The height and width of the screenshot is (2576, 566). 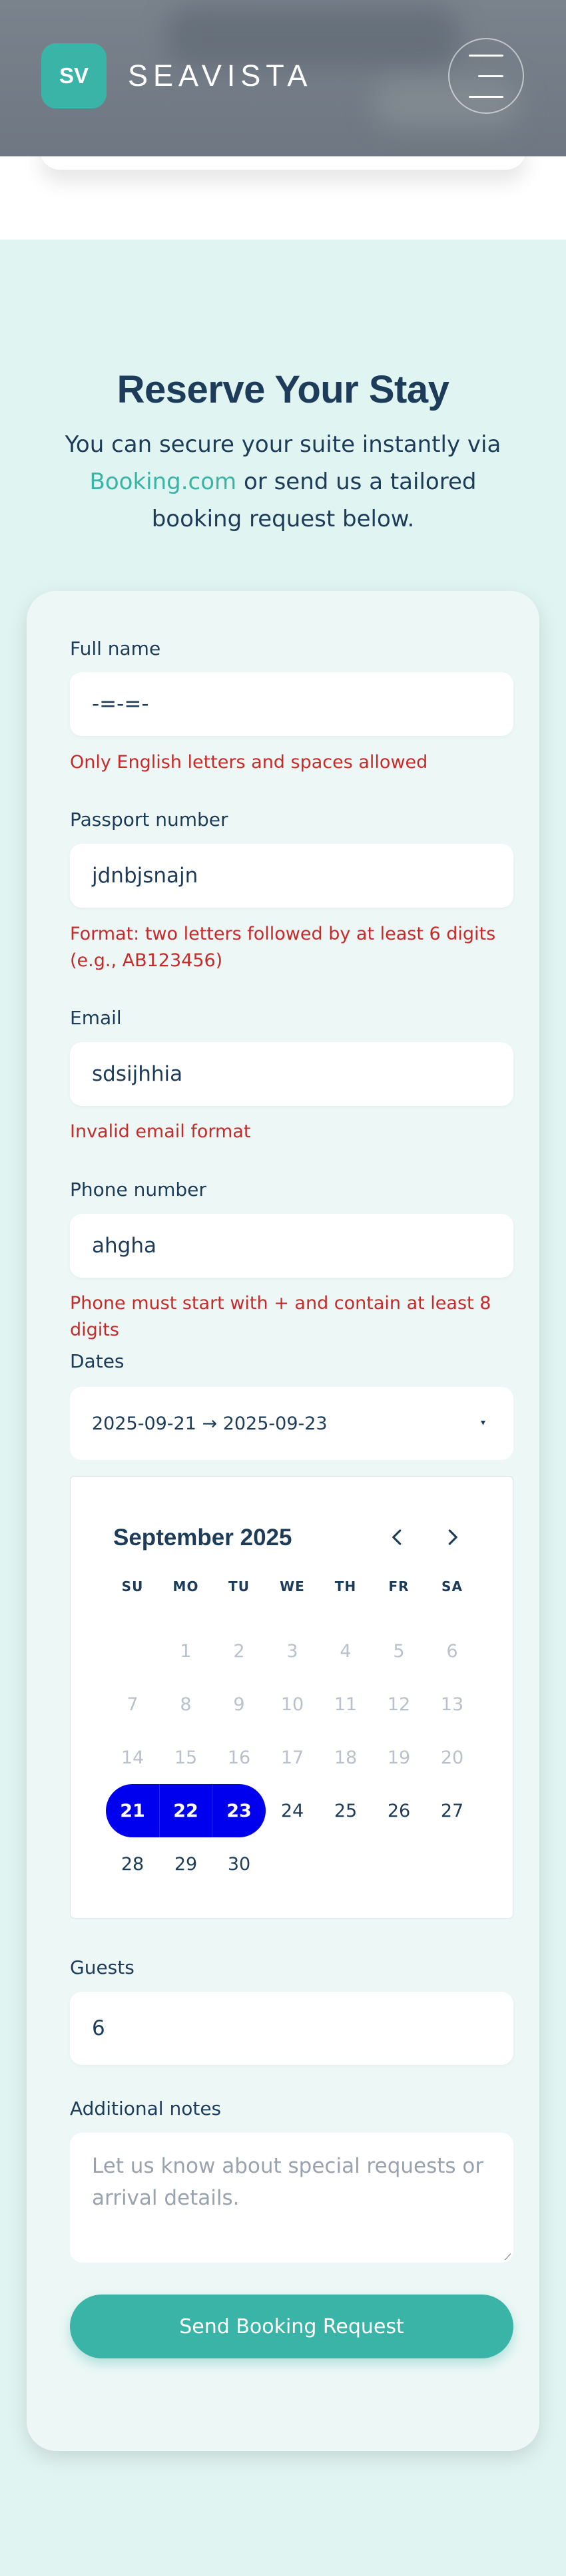 What do you see at coordinates (186, 1758) in the screenshot?
I see `calendar-day: 15` at bounding box center [186, 1758].